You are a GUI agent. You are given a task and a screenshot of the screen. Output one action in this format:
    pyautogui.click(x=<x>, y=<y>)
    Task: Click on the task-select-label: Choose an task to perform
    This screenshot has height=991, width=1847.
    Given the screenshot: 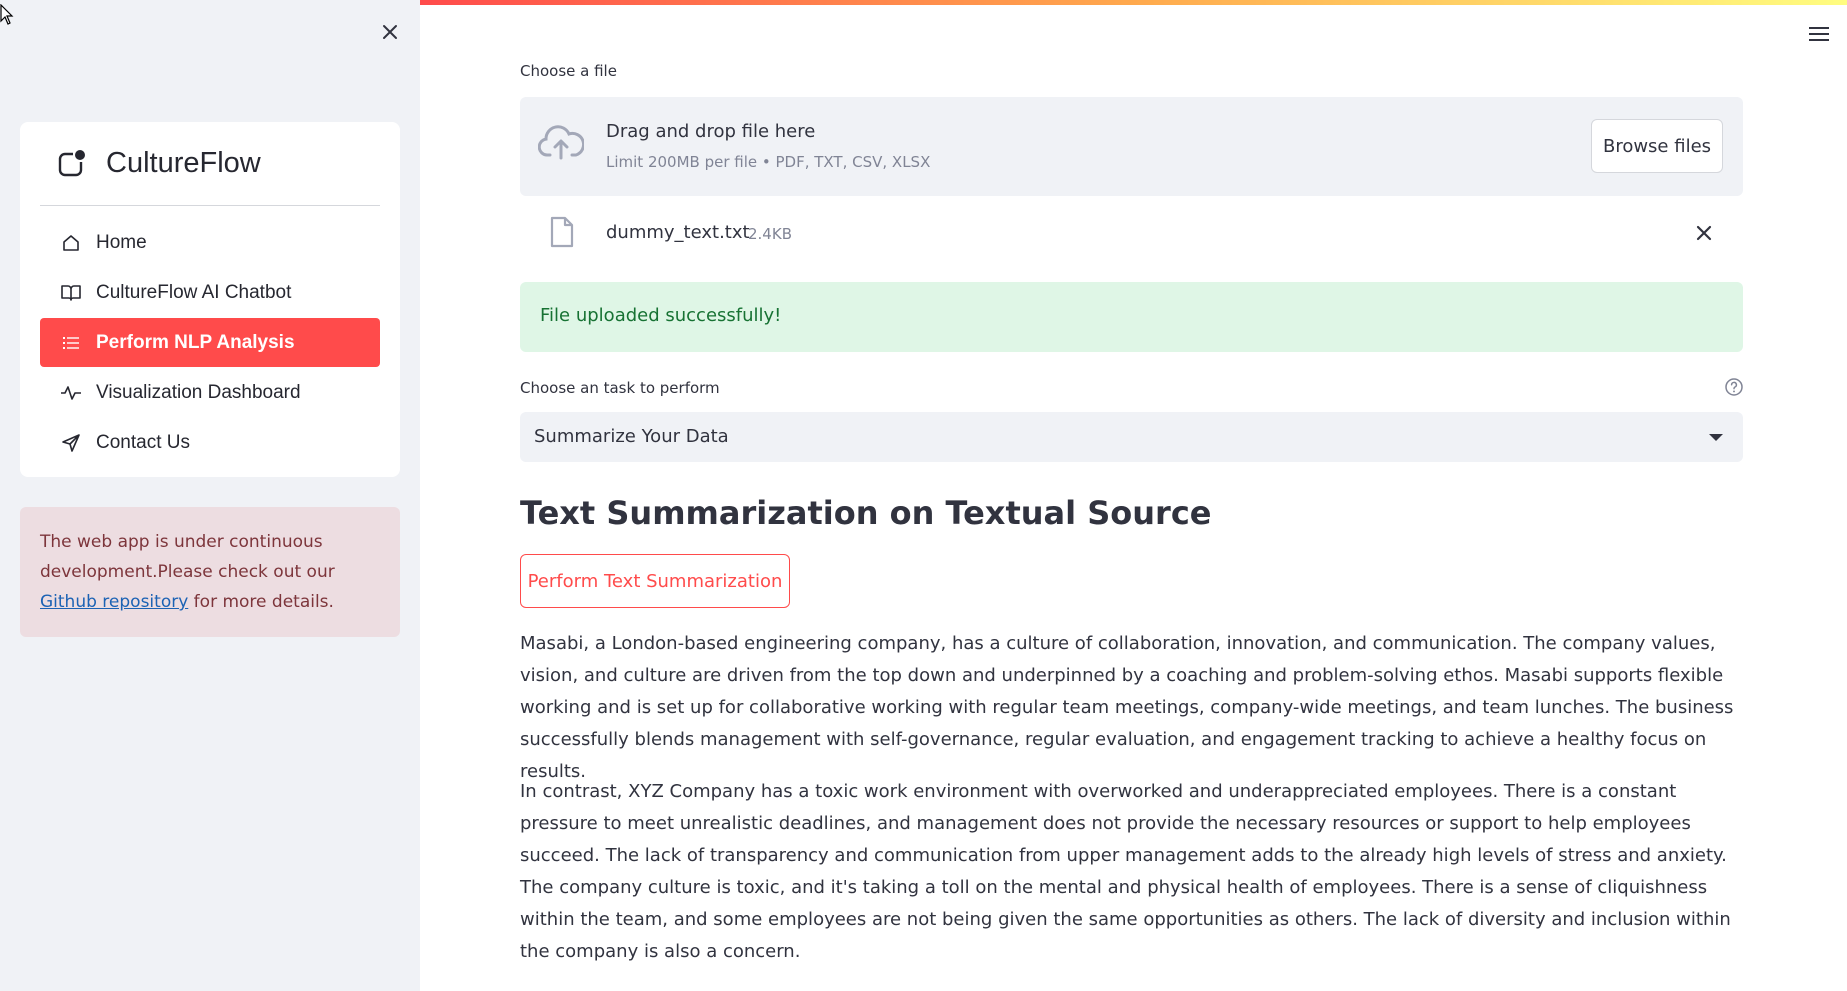 What is the action you would take?
    pyautogui.click(x=620, y=388)
    